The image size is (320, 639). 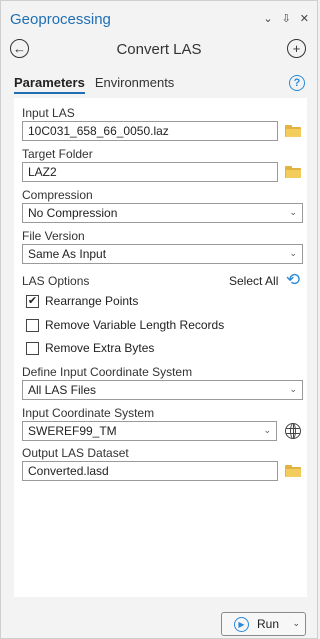 What do you see at coordinates (67, 254) in the screenshot?
I see `file-version-value: Same As Input` at bounding box center [67, 254].